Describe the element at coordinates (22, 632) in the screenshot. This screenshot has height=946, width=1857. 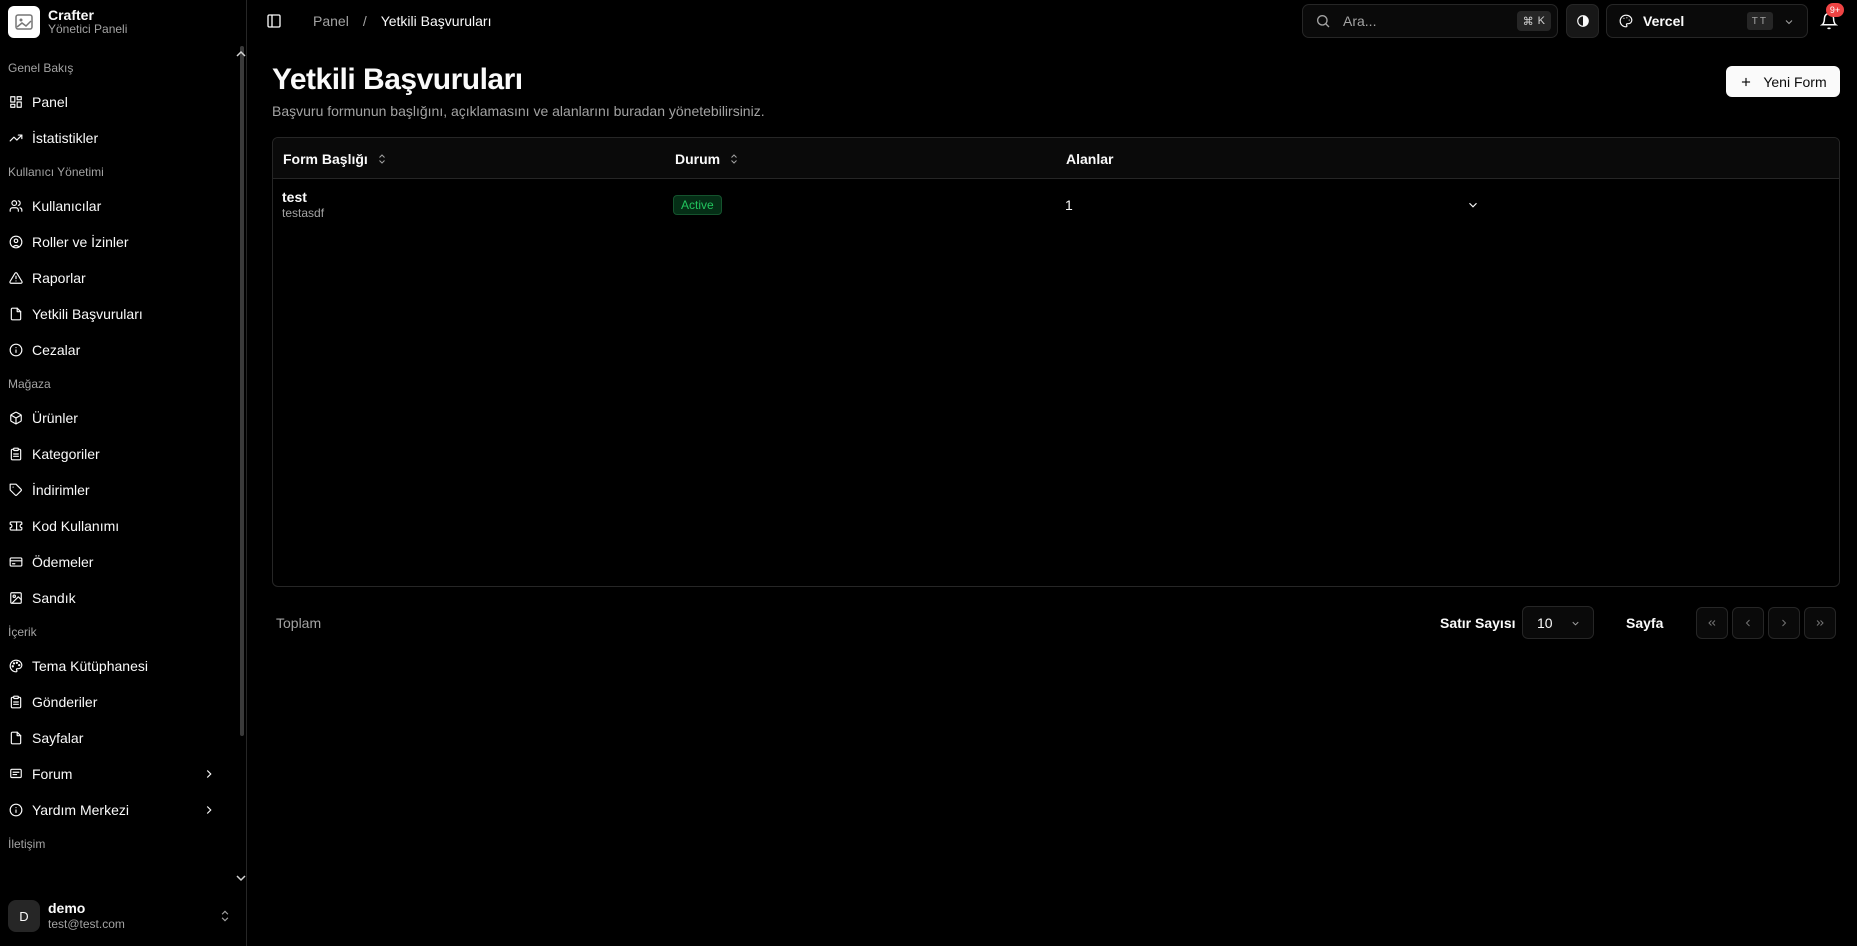
I see `section-title: İçerik` at that location.